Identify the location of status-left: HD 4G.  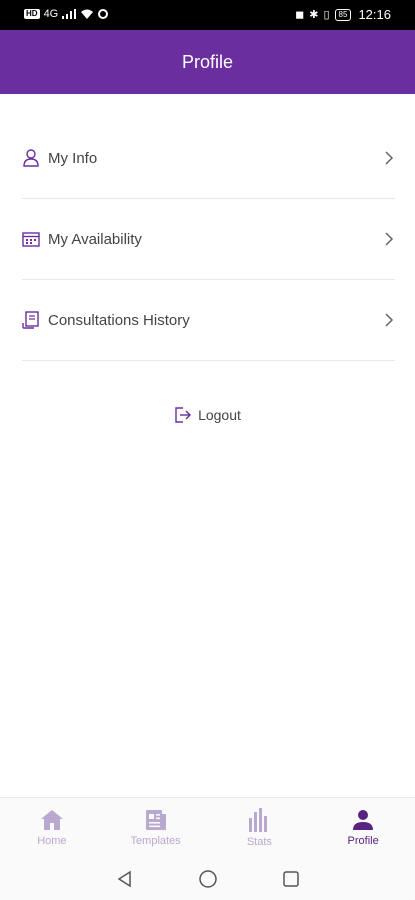
(66, 14).